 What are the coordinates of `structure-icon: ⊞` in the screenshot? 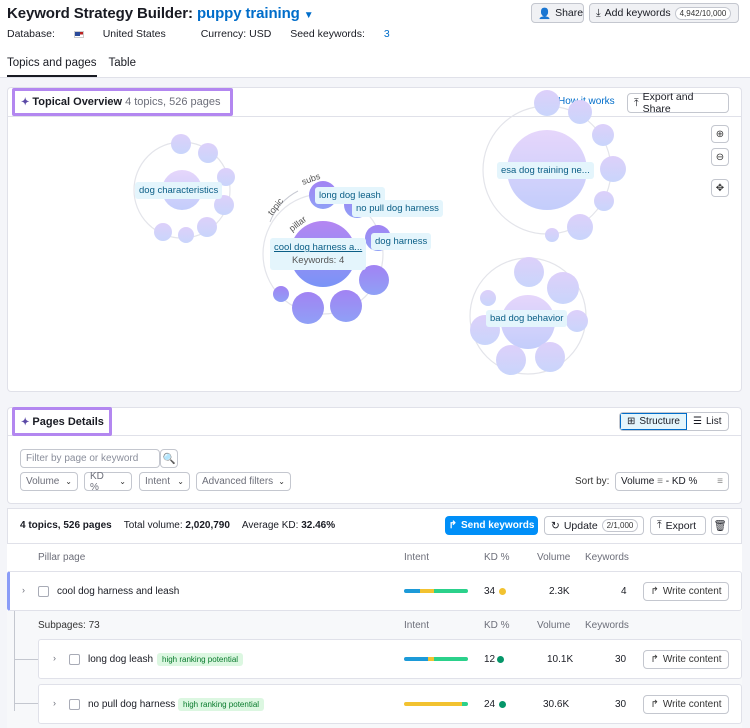 It's located at (631, 421).